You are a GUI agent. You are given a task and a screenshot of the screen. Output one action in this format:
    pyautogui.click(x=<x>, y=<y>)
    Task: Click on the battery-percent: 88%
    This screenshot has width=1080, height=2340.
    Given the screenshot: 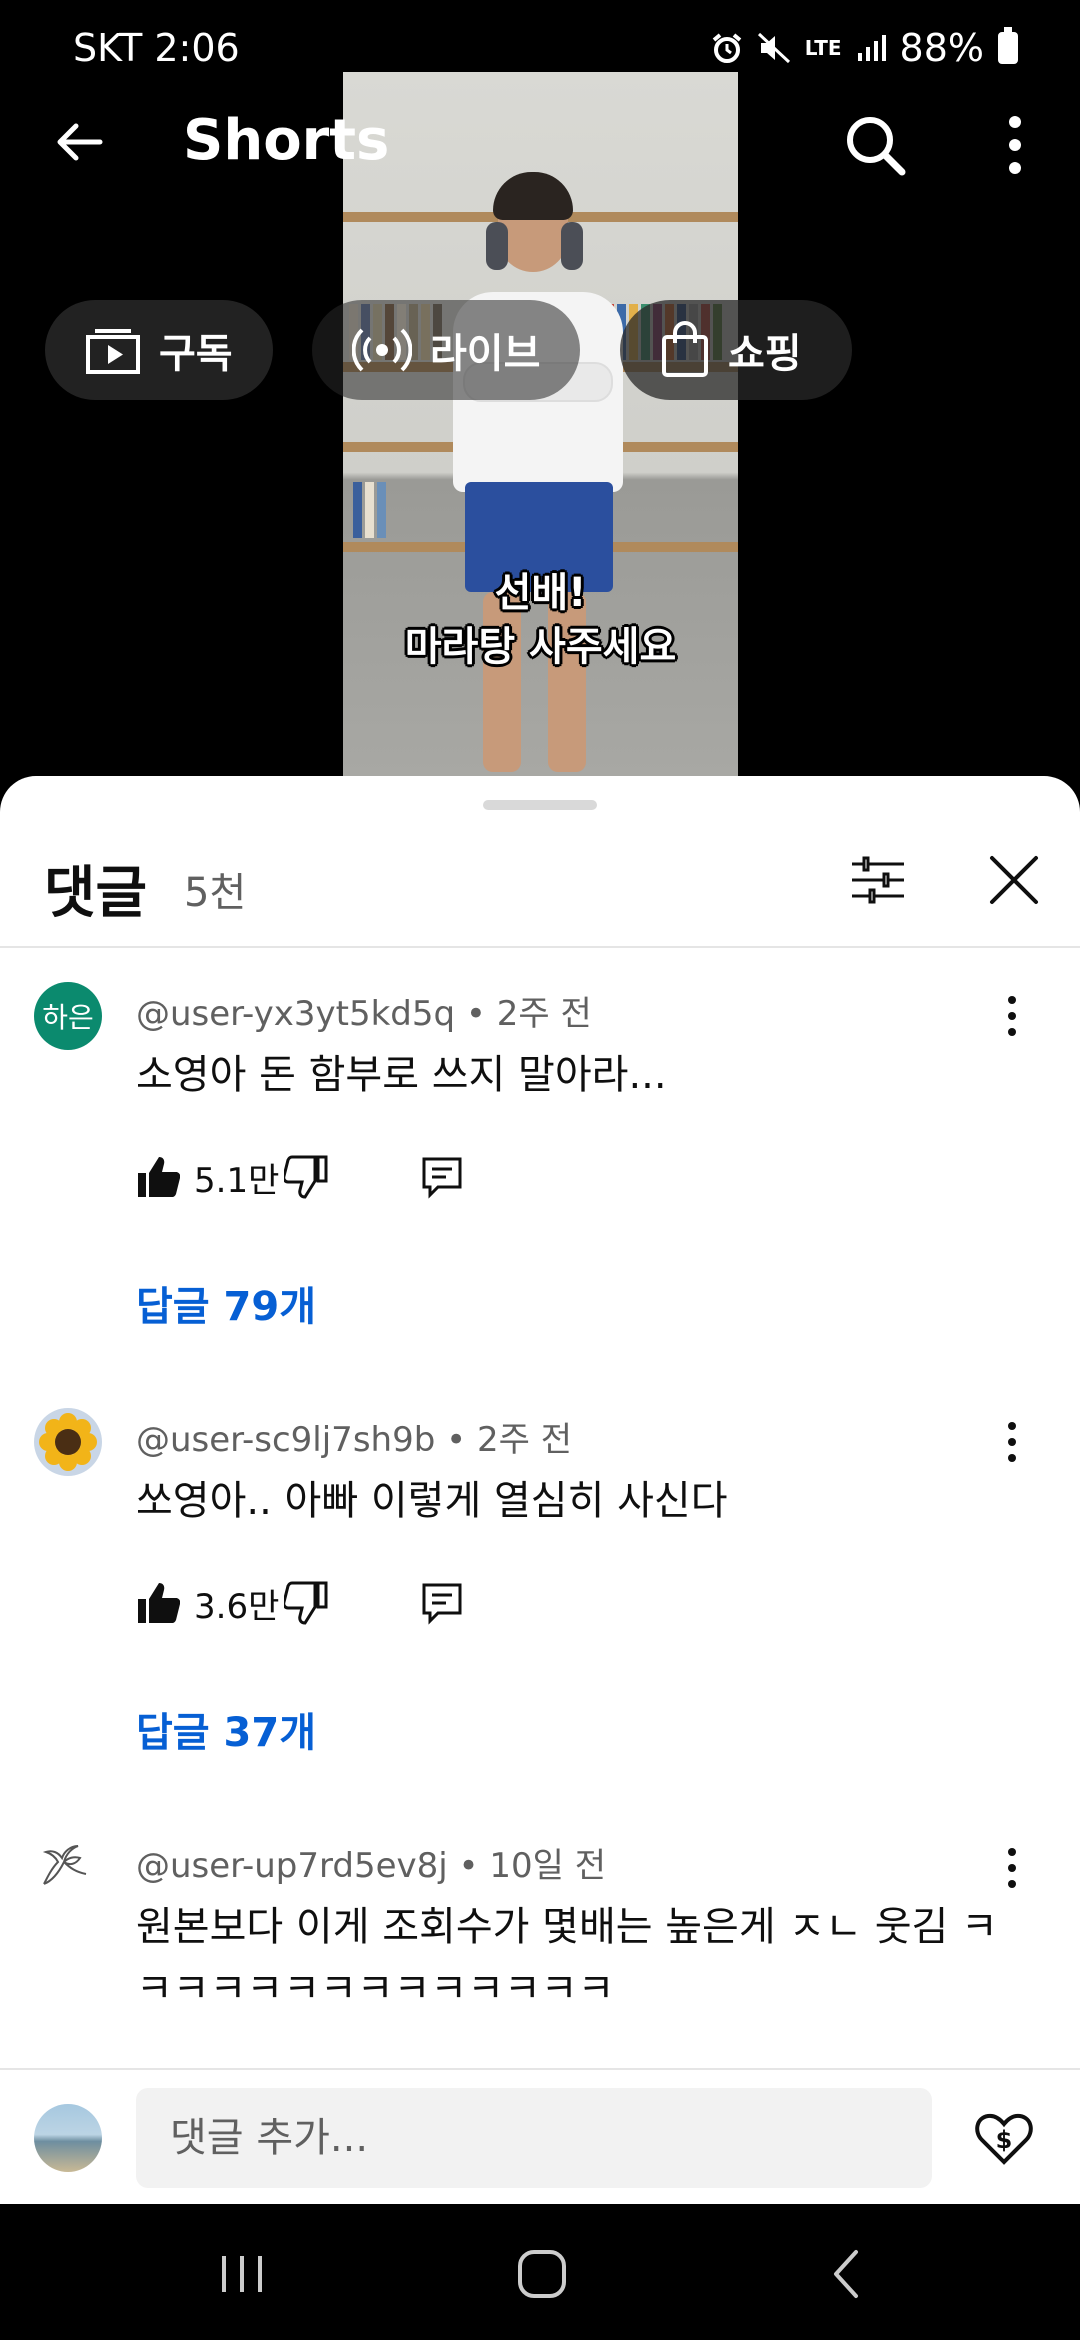 What is the action you would take?
    pyautogui.click(x=941, y=48)
    